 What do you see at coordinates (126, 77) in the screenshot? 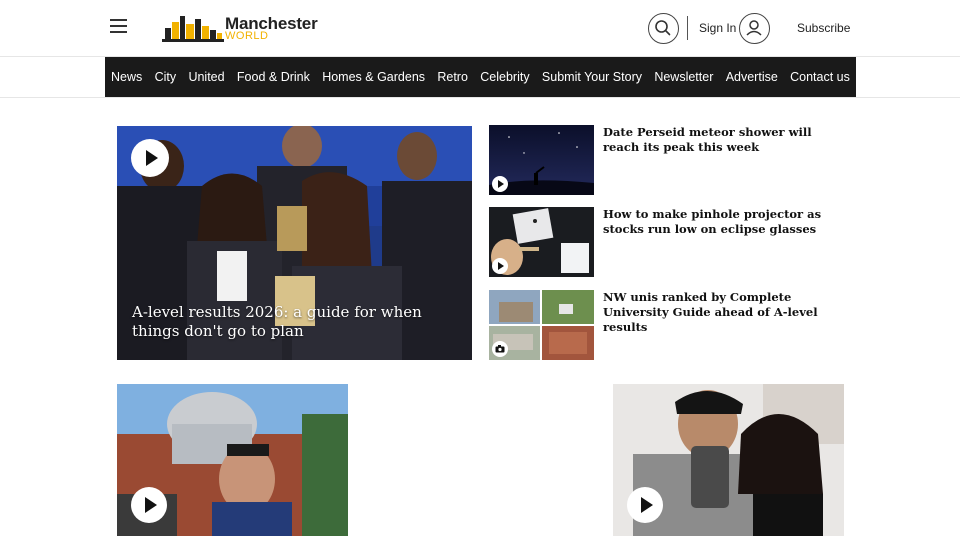
I see `nav-item-news: News` at bounding box center [126, 77].